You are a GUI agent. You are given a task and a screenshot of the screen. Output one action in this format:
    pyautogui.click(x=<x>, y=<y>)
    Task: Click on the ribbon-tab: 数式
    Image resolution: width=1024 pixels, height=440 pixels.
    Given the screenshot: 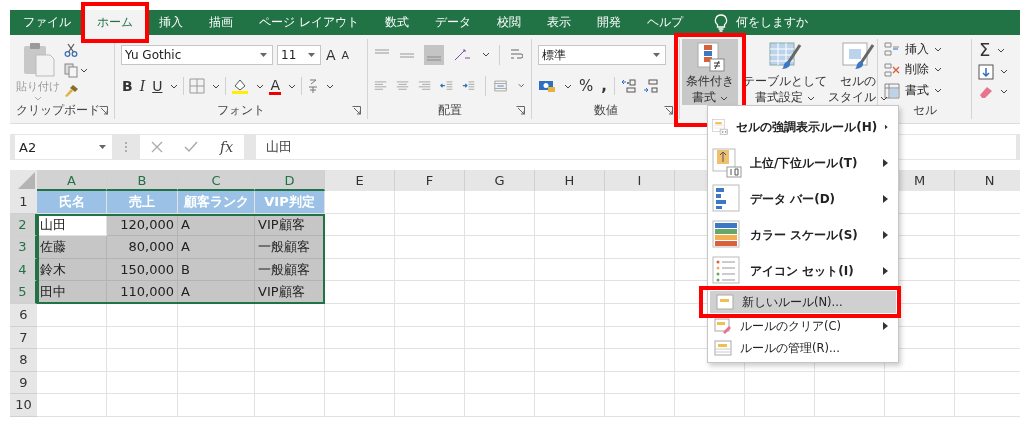 What is the action you would take?
    pyautogui.click(x=396, y=22)
    